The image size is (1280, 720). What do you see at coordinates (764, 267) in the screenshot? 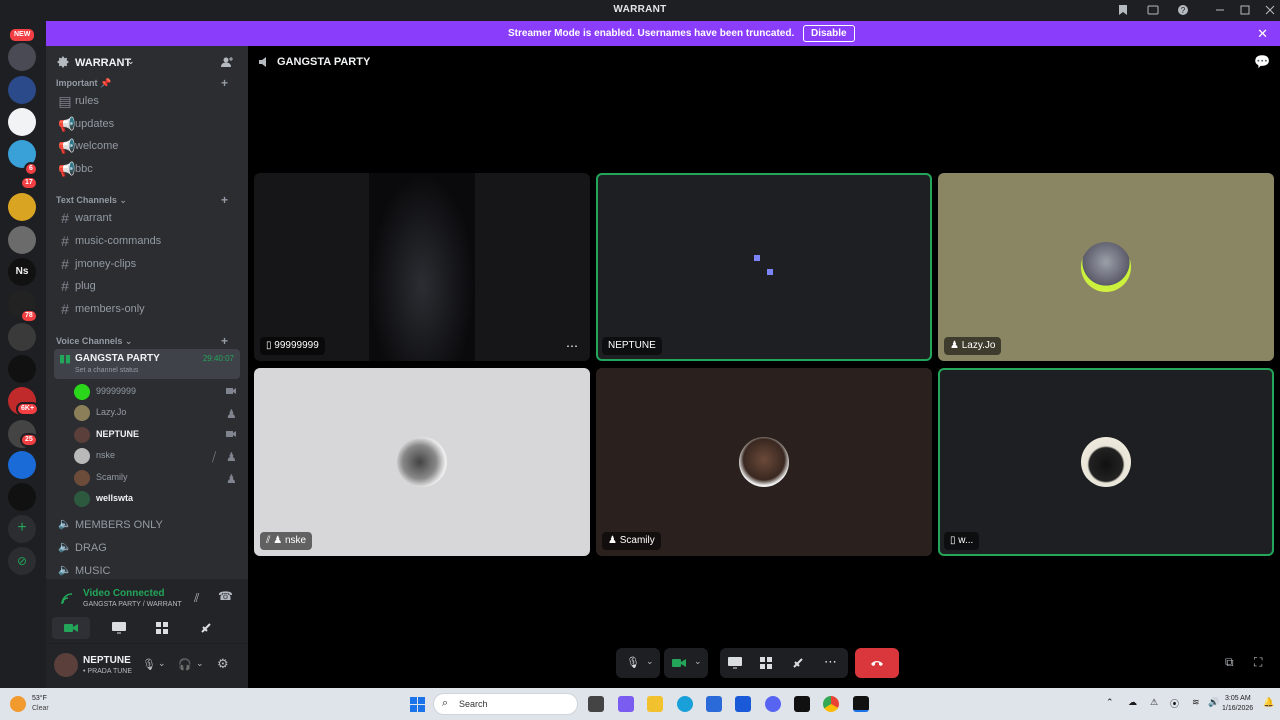
I see `video-tile: NEPTUNE` at bounding box center [764, 267].